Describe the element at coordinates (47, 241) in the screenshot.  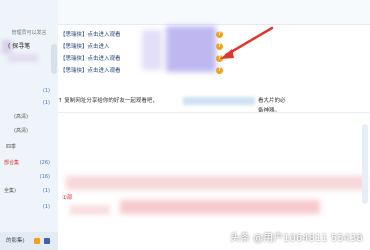
I see `app-icon` at that location.